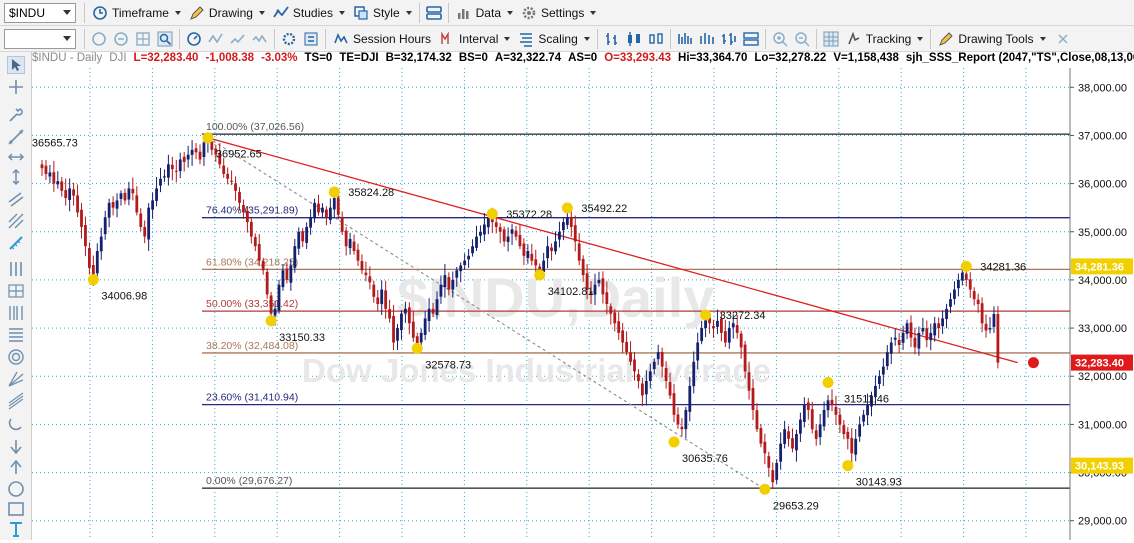 The width and height of the screenshot is (1134, 543). I want to click on close-icon, so click(1063, 39).